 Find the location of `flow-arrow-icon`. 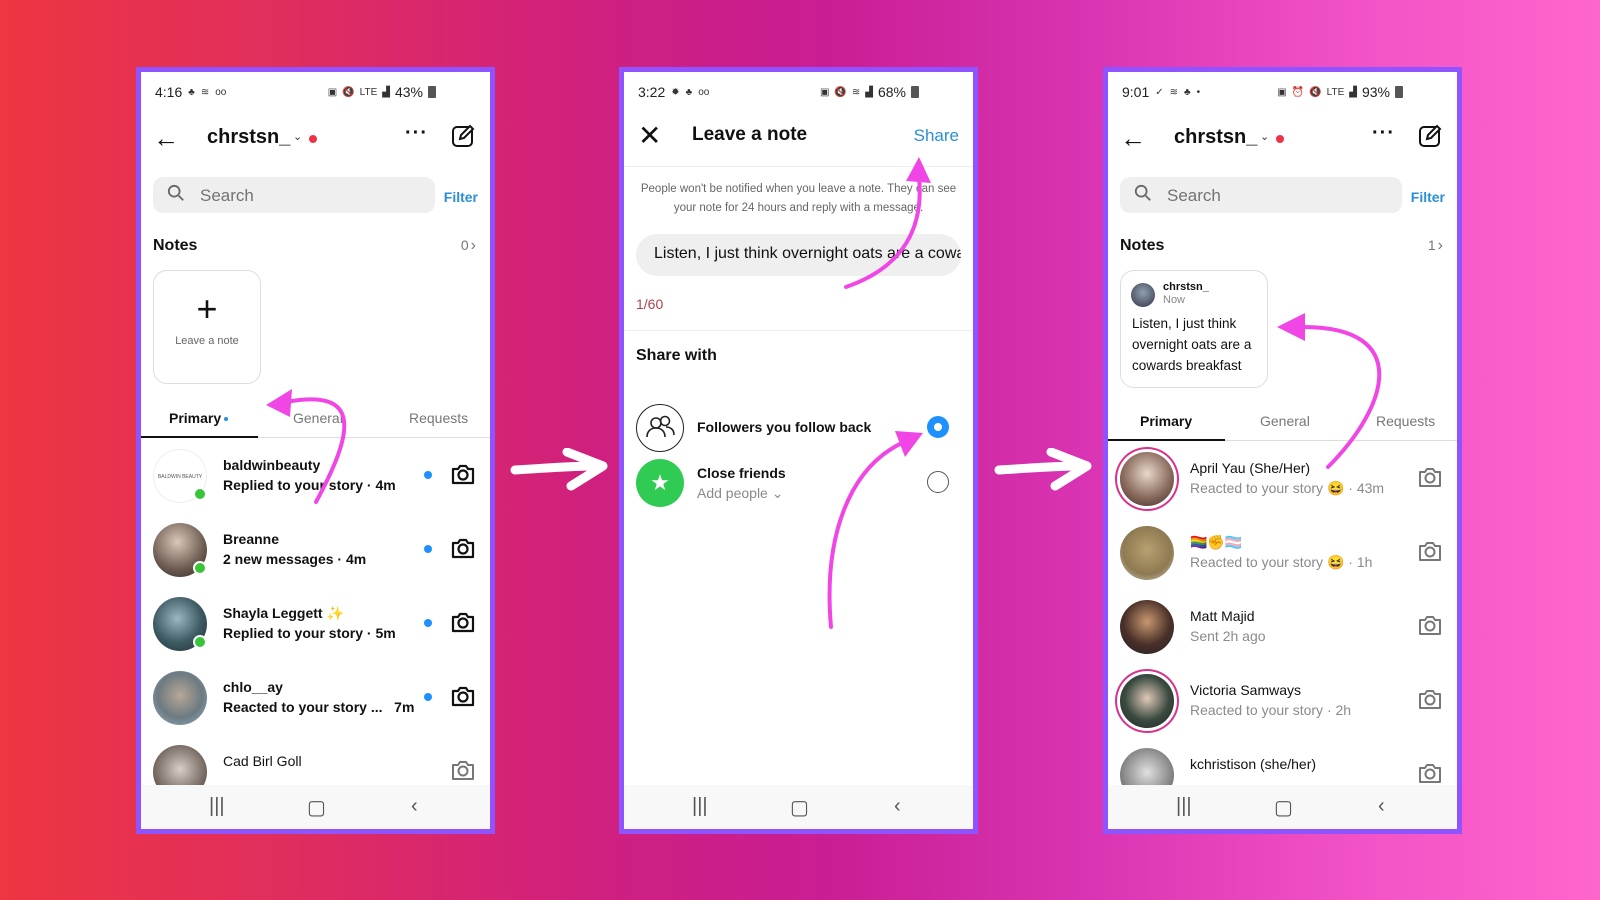

flow-arrow-icon is located at coordinates (1043, 469).